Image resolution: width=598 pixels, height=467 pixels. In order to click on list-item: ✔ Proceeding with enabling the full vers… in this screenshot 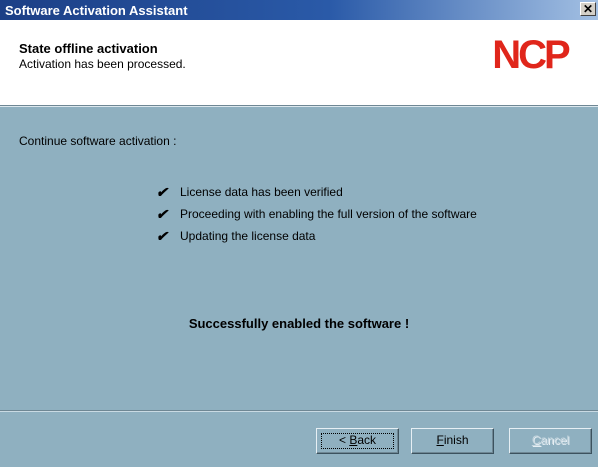, I will do `click(316, 217)`.